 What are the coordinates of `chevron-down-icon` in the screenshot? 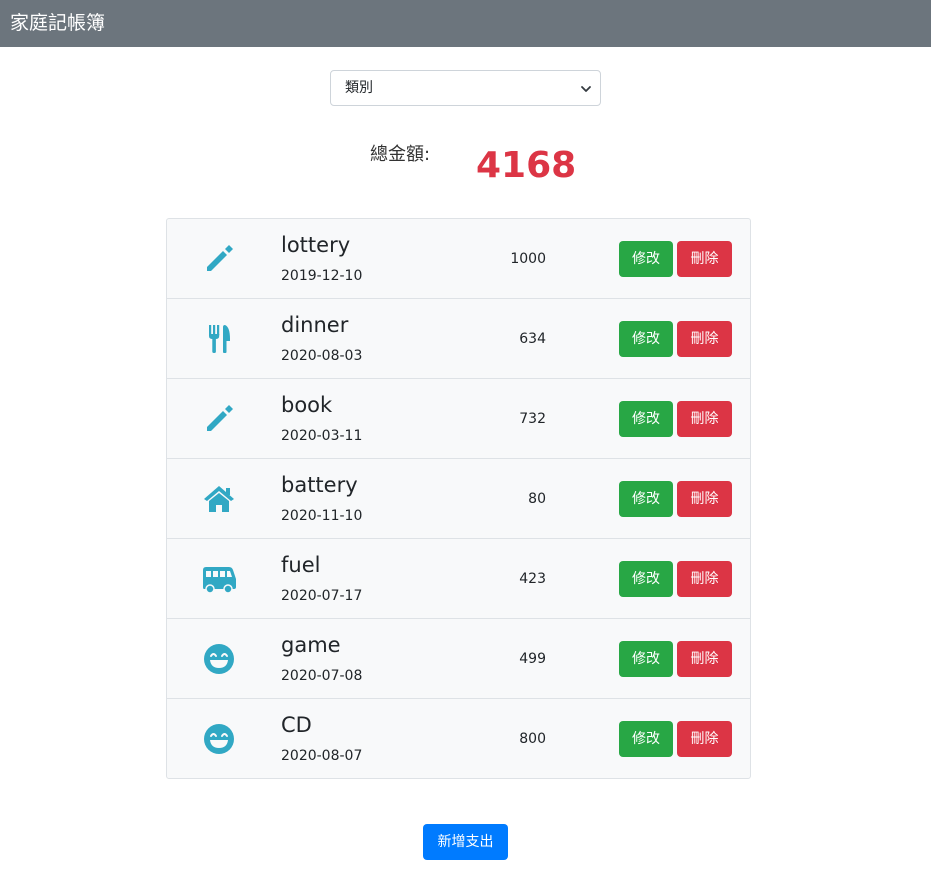 It's located at (586, 89).